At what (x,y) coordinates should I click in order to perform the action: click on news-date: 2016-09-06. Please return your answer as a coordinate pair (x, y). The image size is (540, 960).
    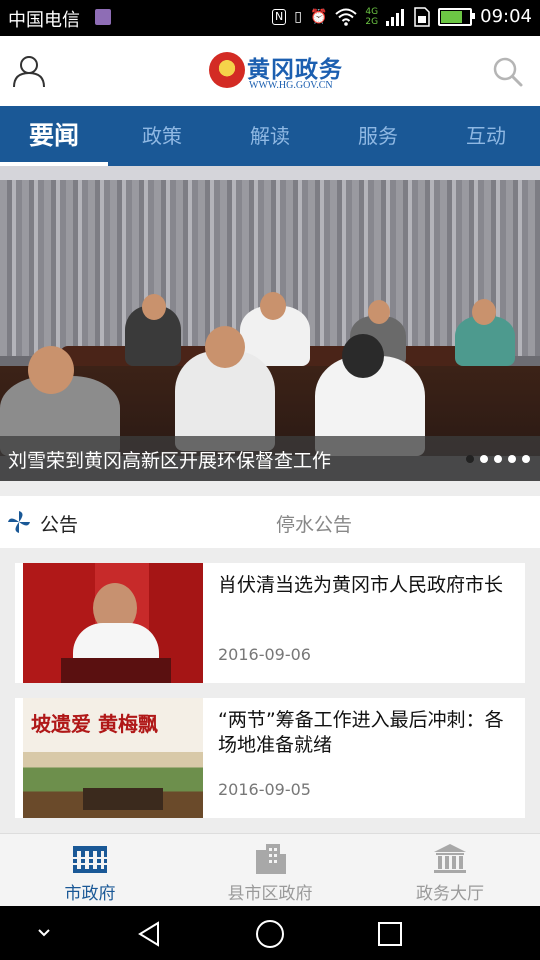
    Looking at the image, I should click on (264, 654).